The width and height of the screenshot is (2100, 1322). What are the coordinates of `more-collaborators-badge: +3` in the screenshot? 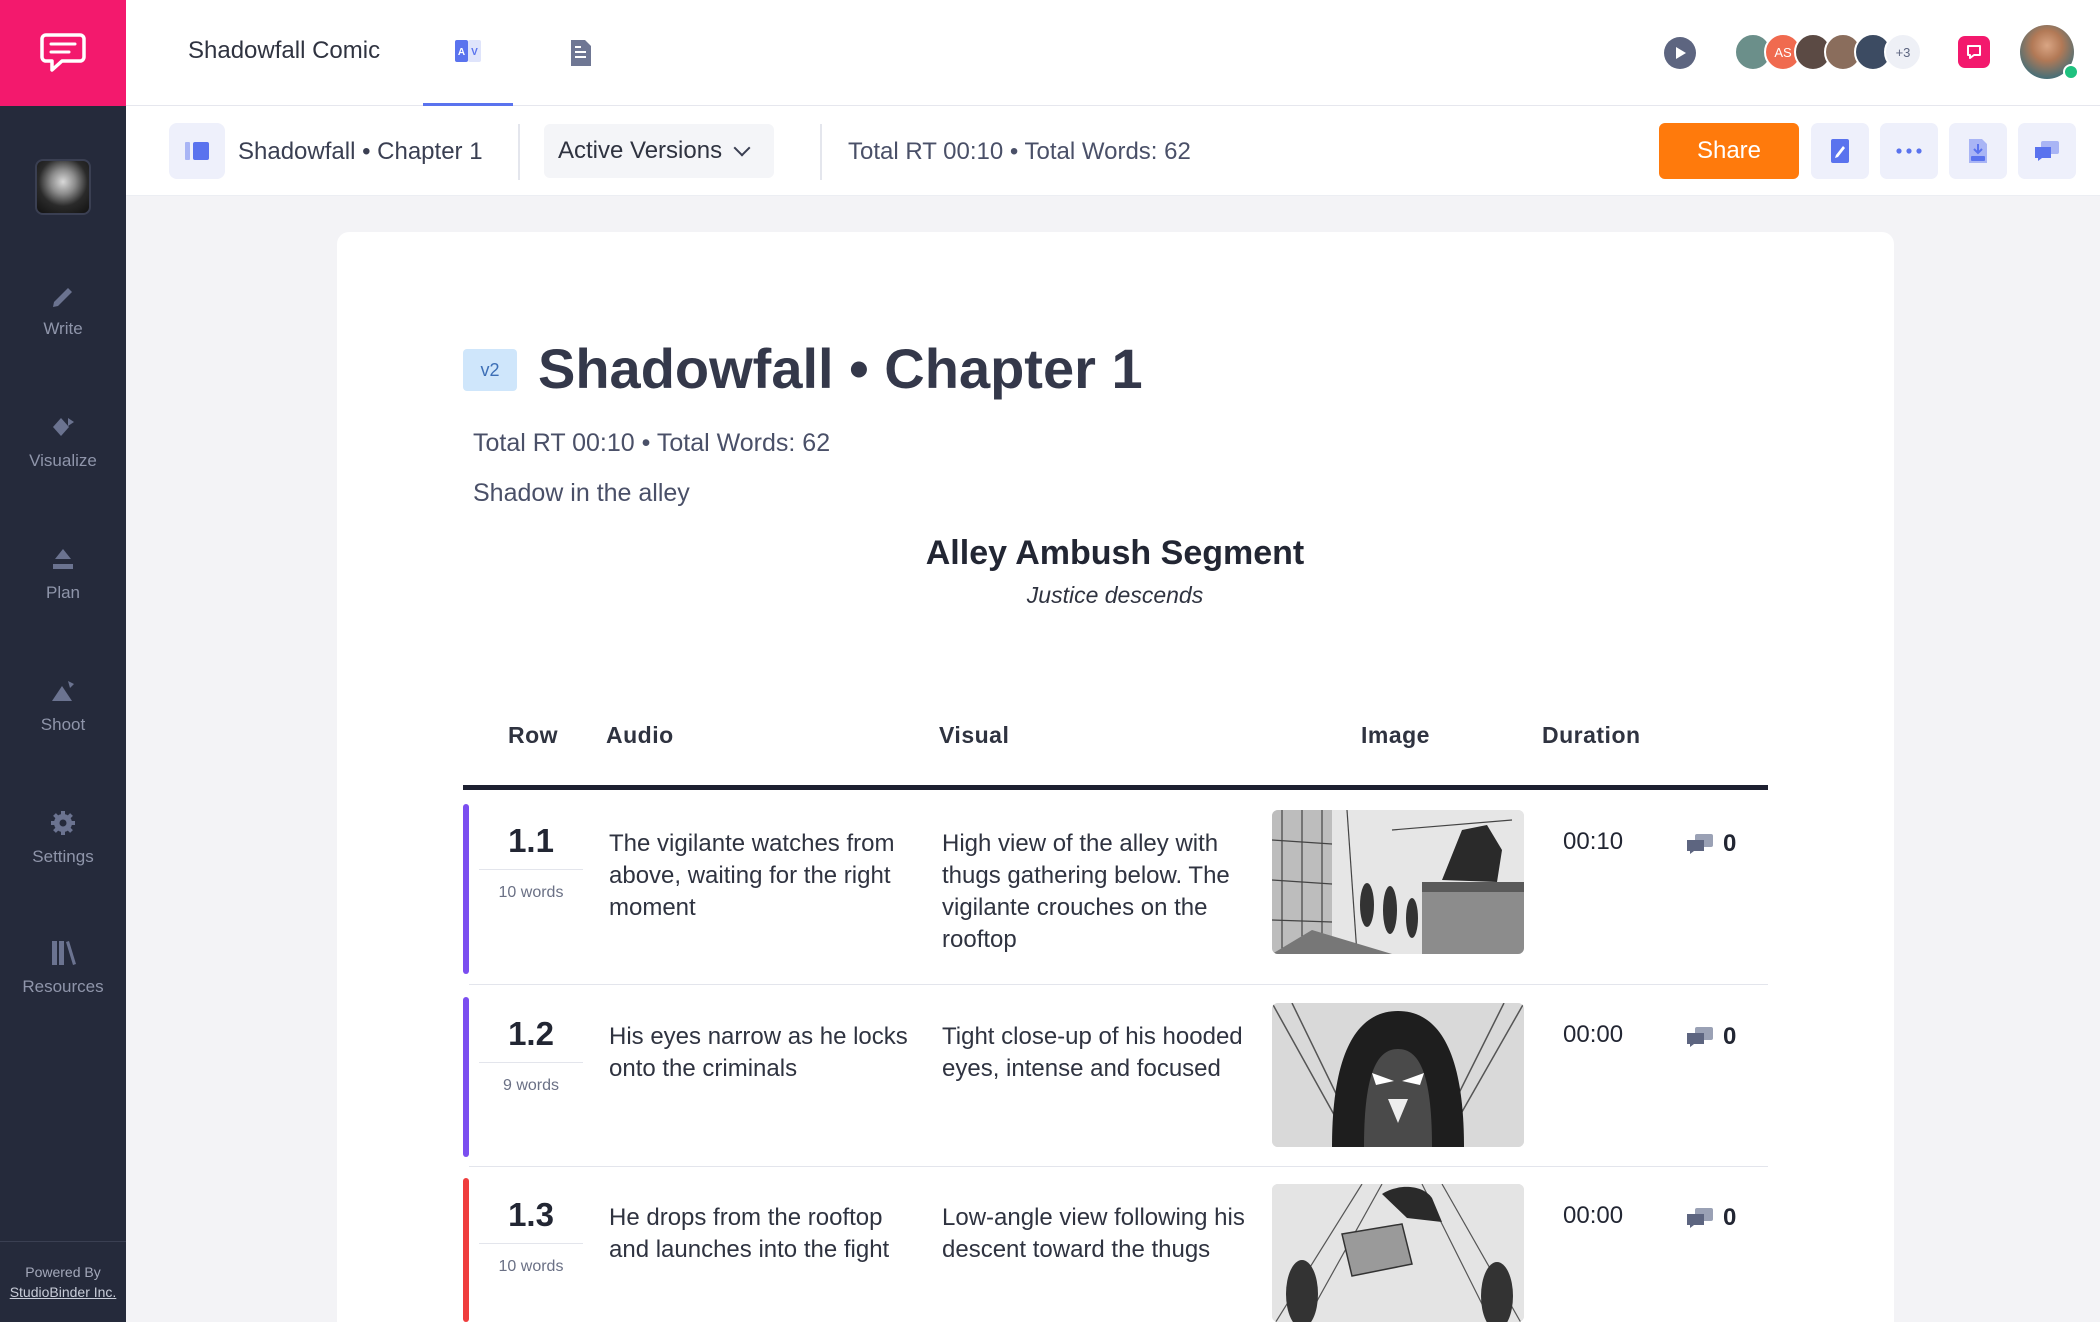 It's located at (1903, 52).